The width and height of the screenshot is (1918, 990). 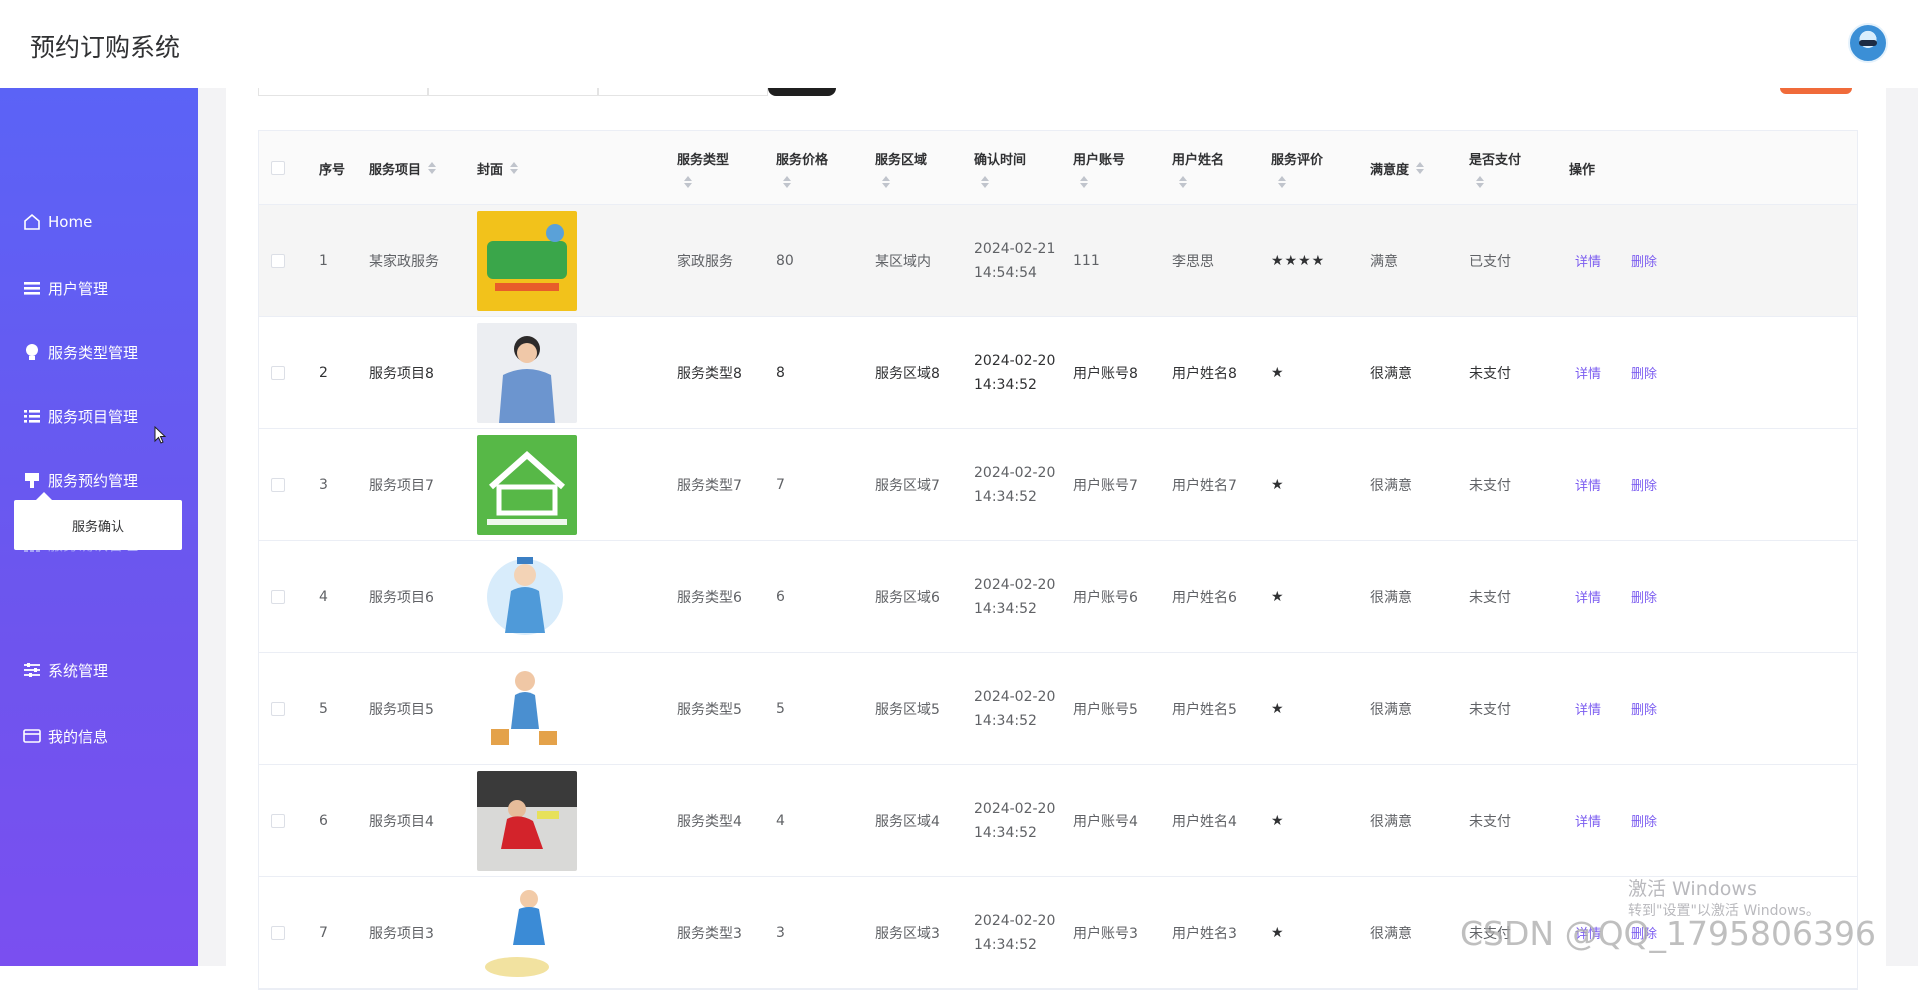 What do you see at coordinates (1397, 168) in the screenshot?
I see `col-satisfaction: 满意度` at bounding box center [1397, 168].